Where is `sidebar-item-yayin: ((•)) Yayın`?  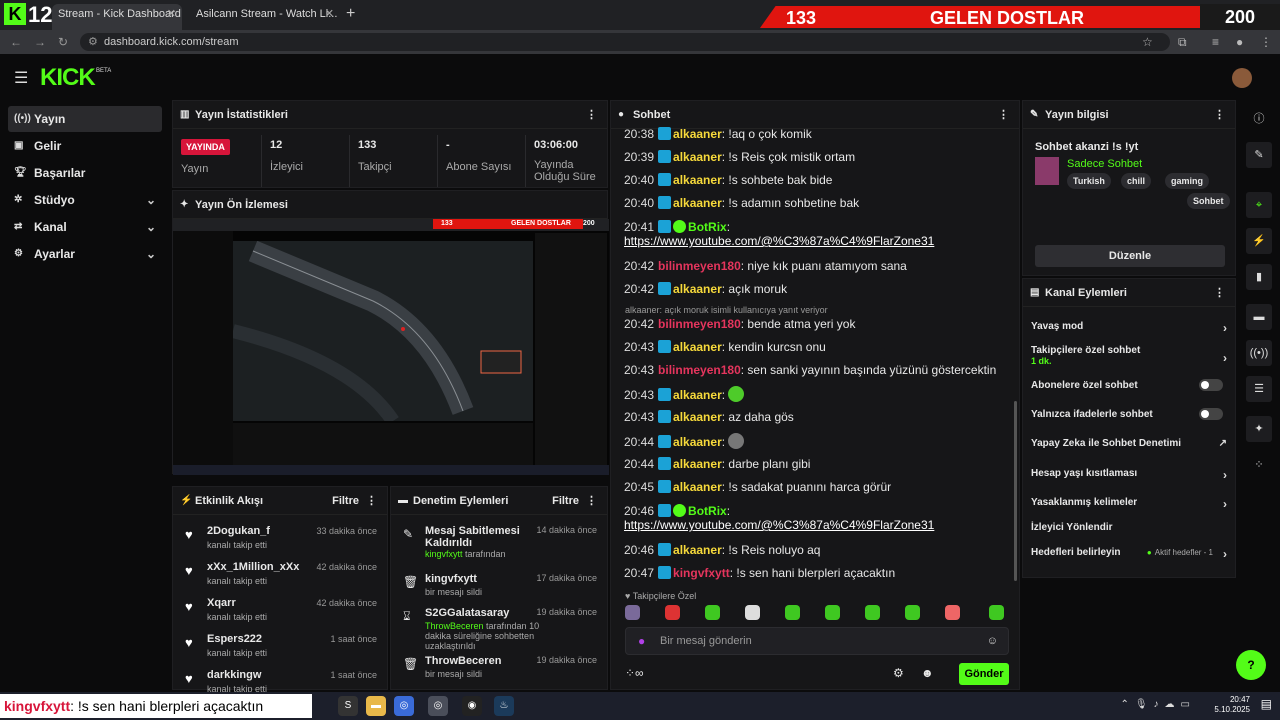
sidebar-item-yayin: ((•)) Yayın is located at coordinates (85, 119).